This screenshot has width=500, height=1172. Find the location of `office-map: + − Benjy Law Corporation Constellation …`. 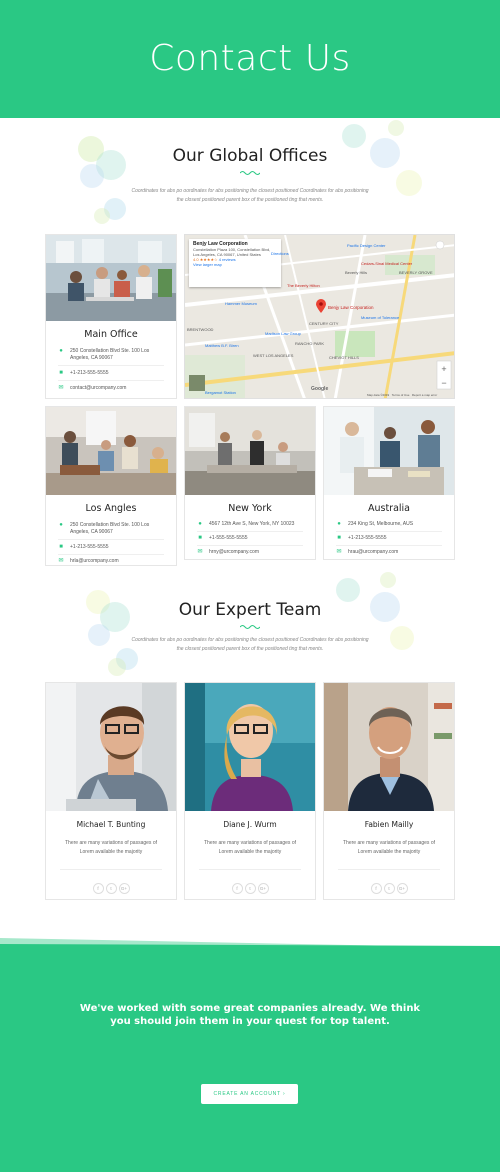

office-map: + − Benjy Law Corporation Constellation … is located at coordinates (319, 316).